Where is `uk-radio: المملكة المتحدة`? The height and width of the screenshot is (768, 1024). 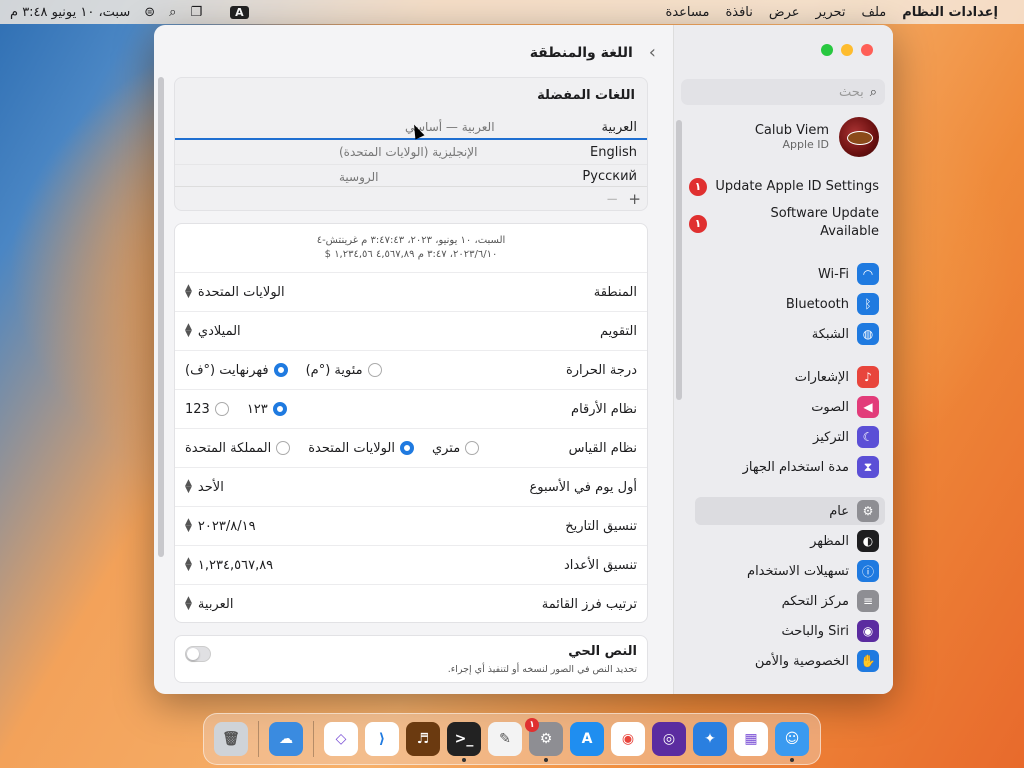 uk-radio: المملكة المتحدة is located at coordinates (238, 448).